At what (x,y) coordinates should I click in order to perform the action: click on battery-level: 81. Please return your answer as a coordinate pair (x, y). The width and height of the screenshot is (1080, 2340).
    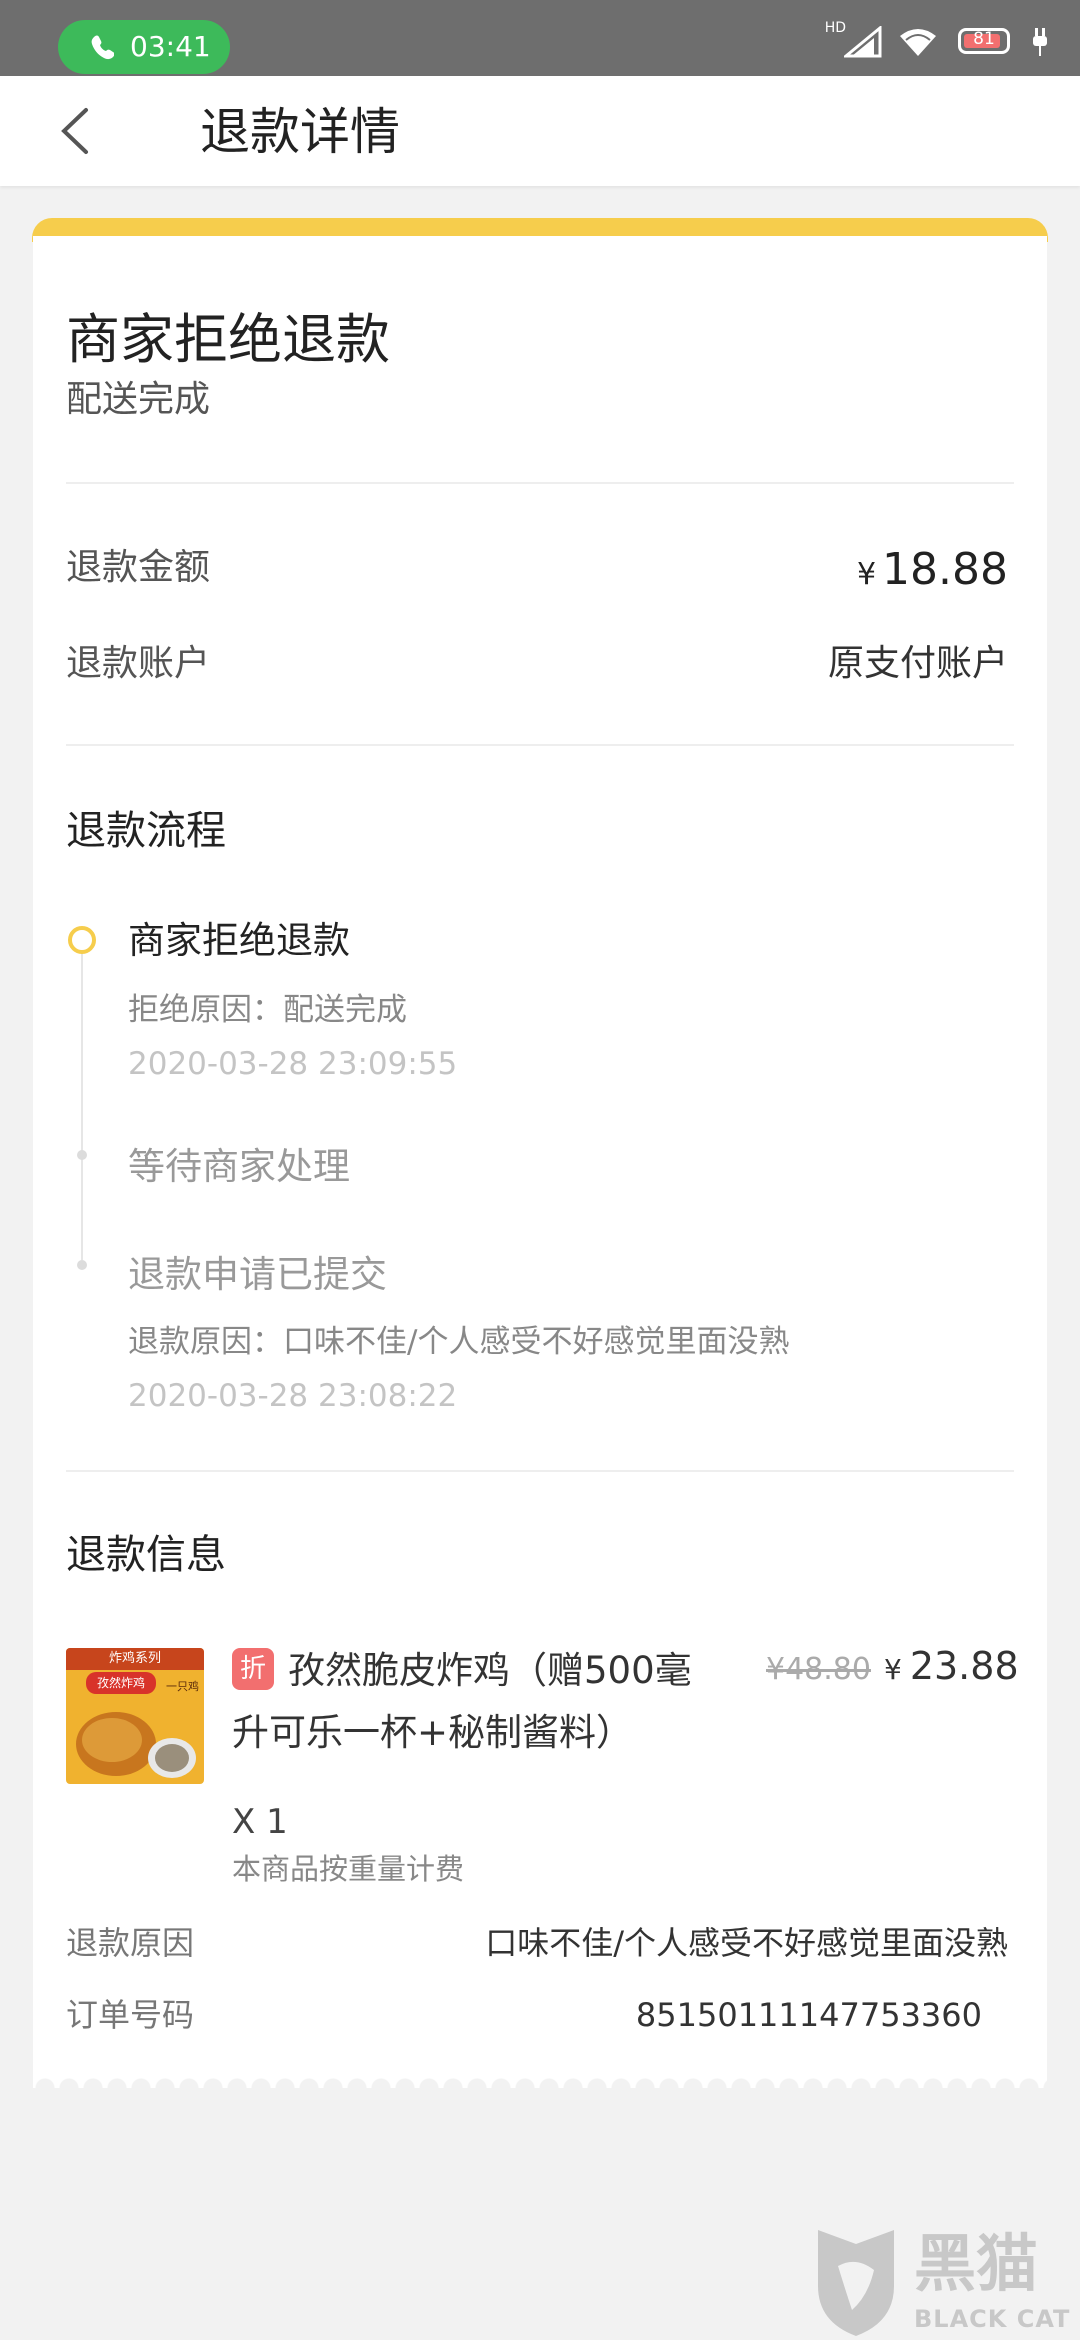
    Looking at the image, I should click on (984, 39).